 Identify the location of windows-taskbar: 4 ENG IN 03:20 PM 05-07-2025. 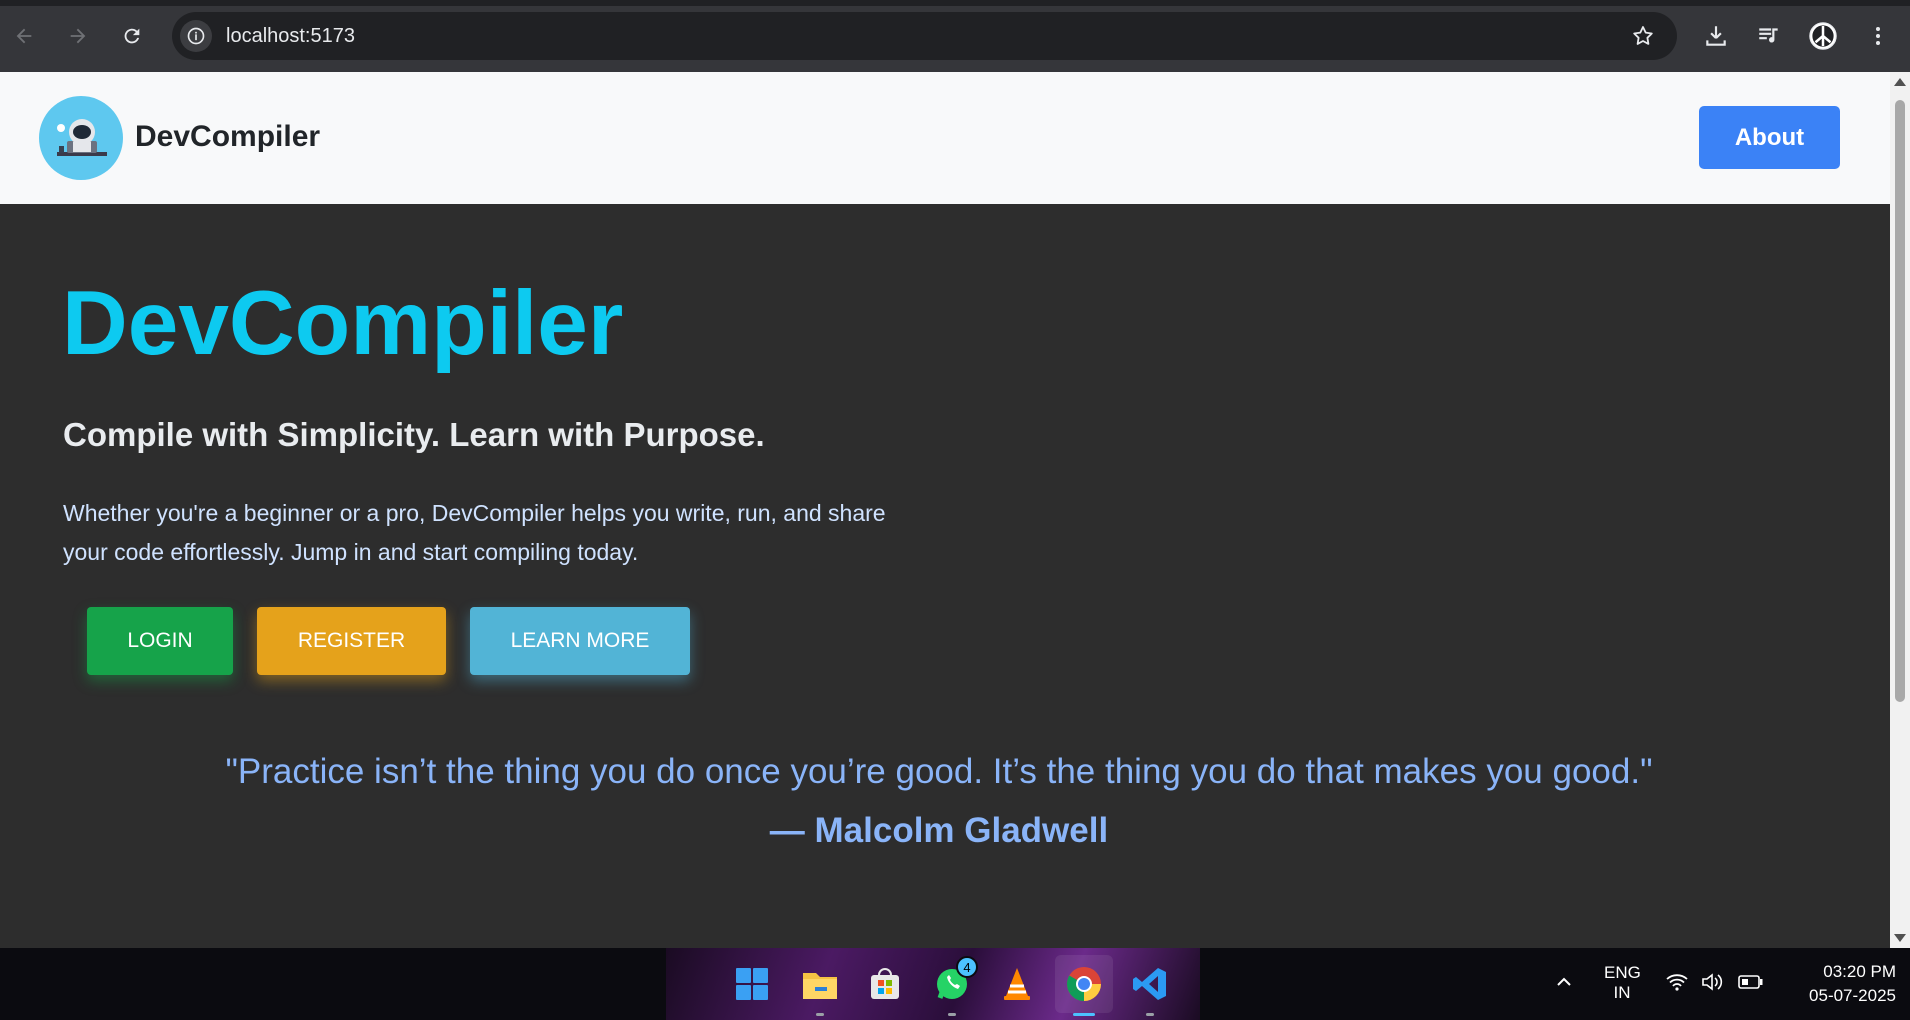
(955, 984).